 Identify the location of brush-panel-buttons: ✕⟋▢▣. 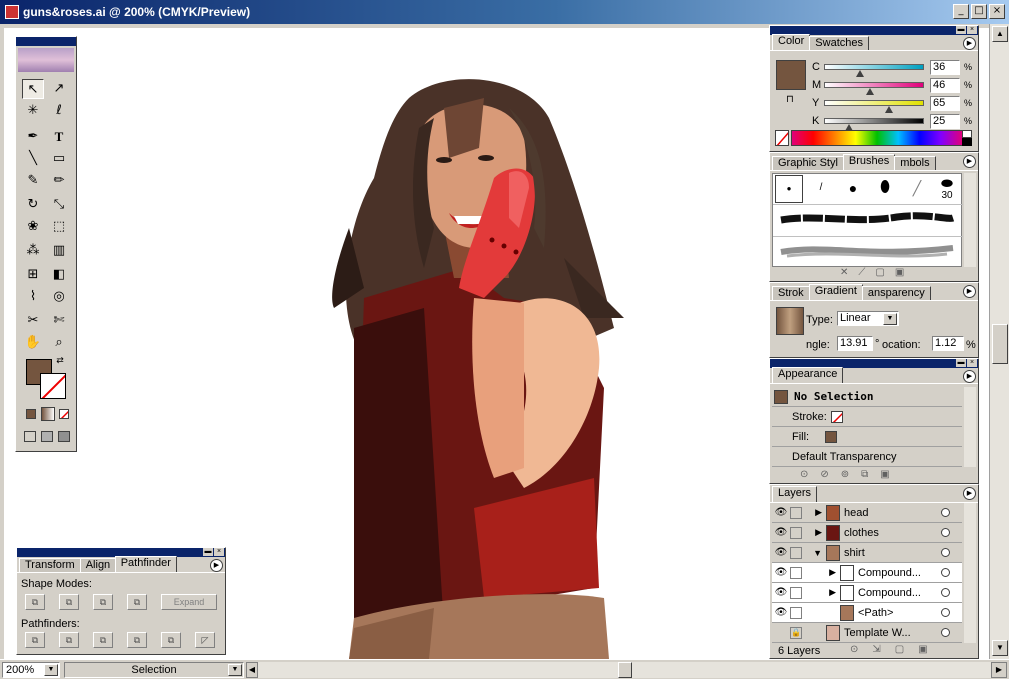
(877, 272).